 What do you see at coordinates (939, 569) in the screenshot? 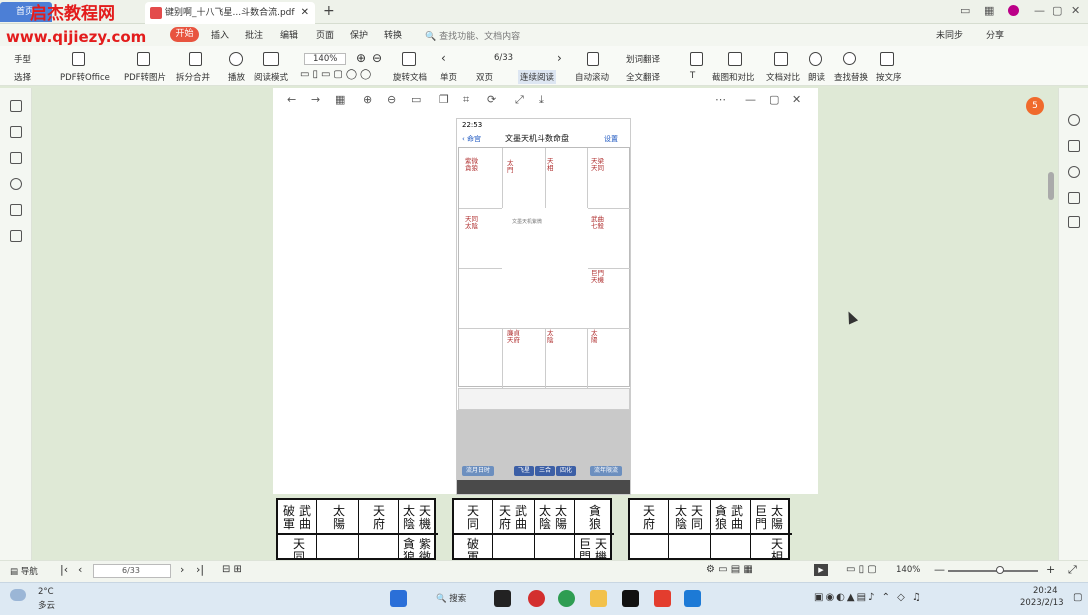
I see `zoom-out-status-icon: —` at bounding box center [939, 569].